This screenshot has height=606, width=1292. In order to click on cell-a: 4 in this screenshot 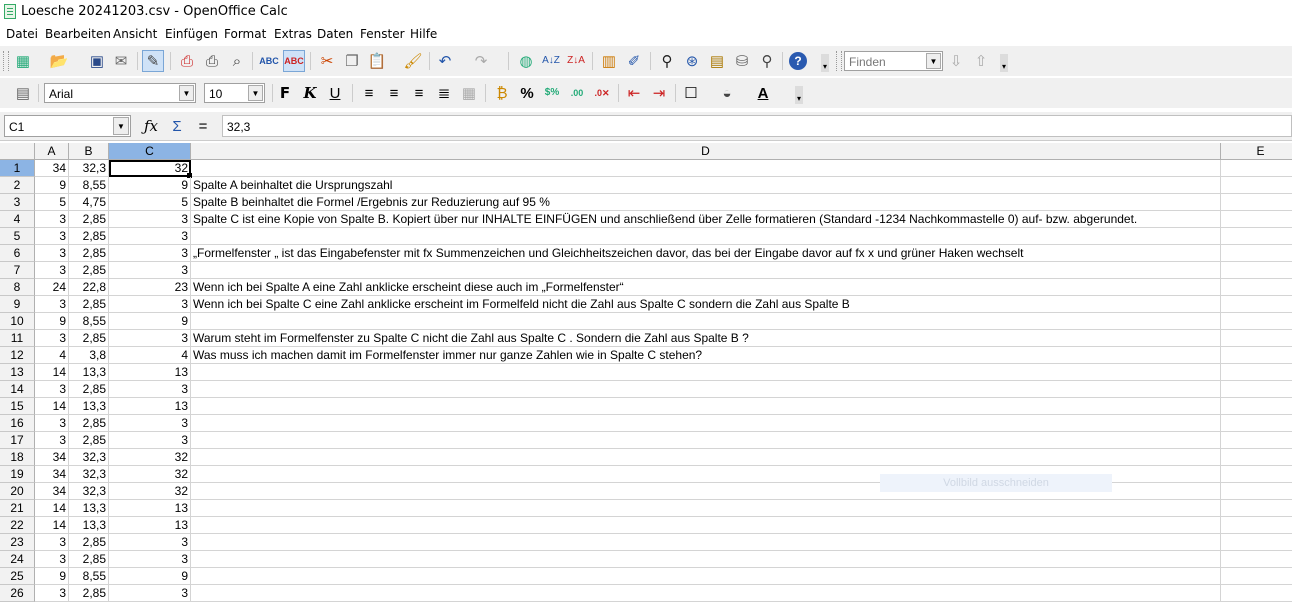, I will do `click(52, 355)`.